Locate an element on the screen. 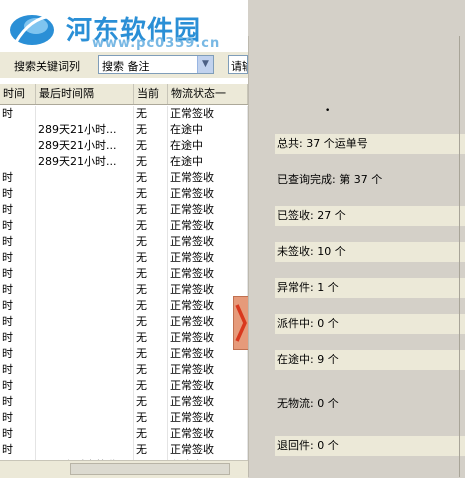 The width and height of the screenshot is (465, 478). stat-query-progress: 已查询完成: 第 37 个 is located at coordinates (330, 179).